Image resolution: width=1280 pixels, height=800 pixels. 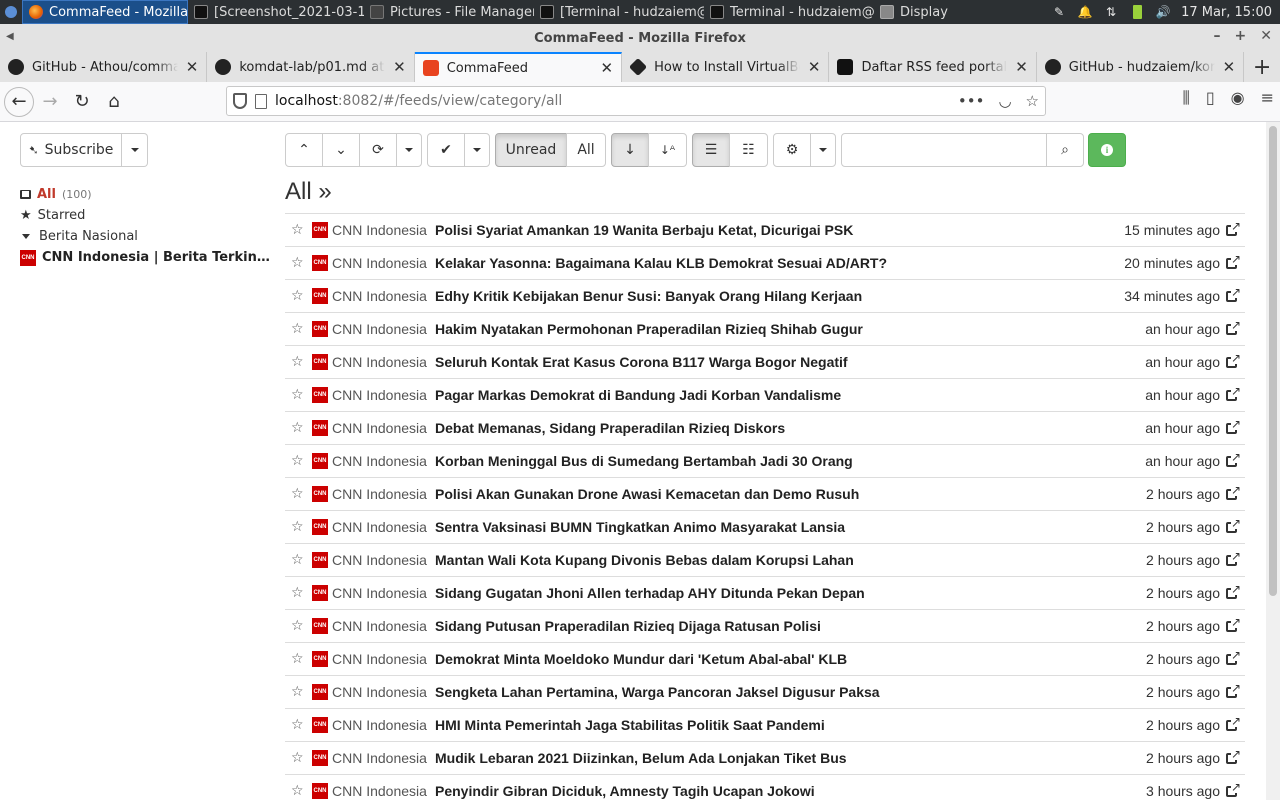 What do you see at coordinates (135, 150) in the screenshot?
I see `subscribe-dropdown-button` at bounding box center [135, 150].